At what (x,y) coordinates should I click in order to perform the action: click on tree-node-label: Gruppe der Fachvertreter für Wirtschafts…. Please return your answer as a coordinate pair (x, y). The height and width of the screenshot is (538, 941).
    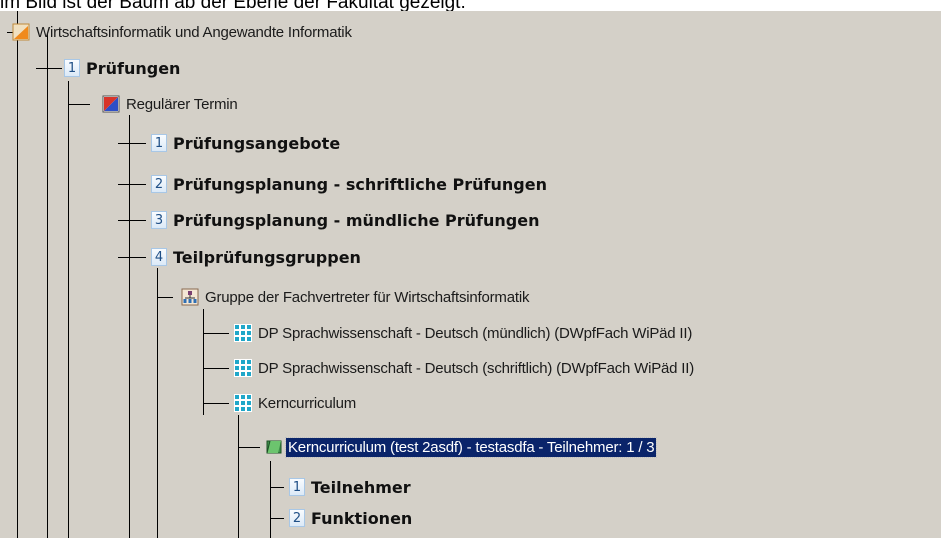
    Looking at the image, I should click on (367, 297).